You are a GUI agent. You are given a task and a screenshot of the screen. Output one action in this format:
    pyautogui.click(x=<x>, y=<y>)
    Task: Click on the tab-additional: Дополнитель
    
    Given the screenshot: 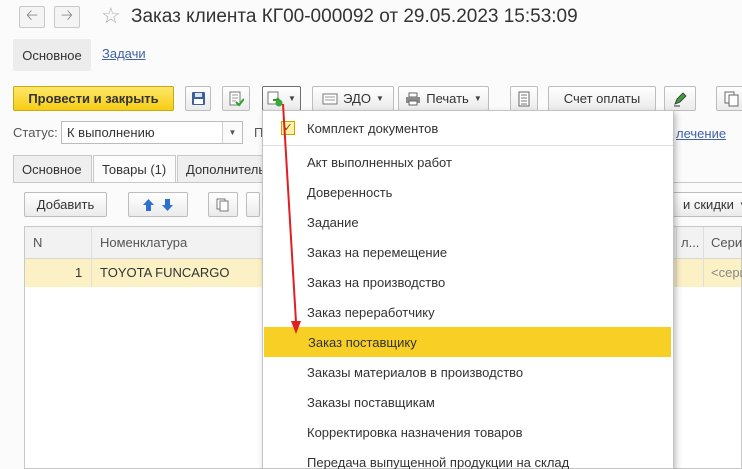 What is the action you would take?
    pyautogui.click(x=222, y=168)
    